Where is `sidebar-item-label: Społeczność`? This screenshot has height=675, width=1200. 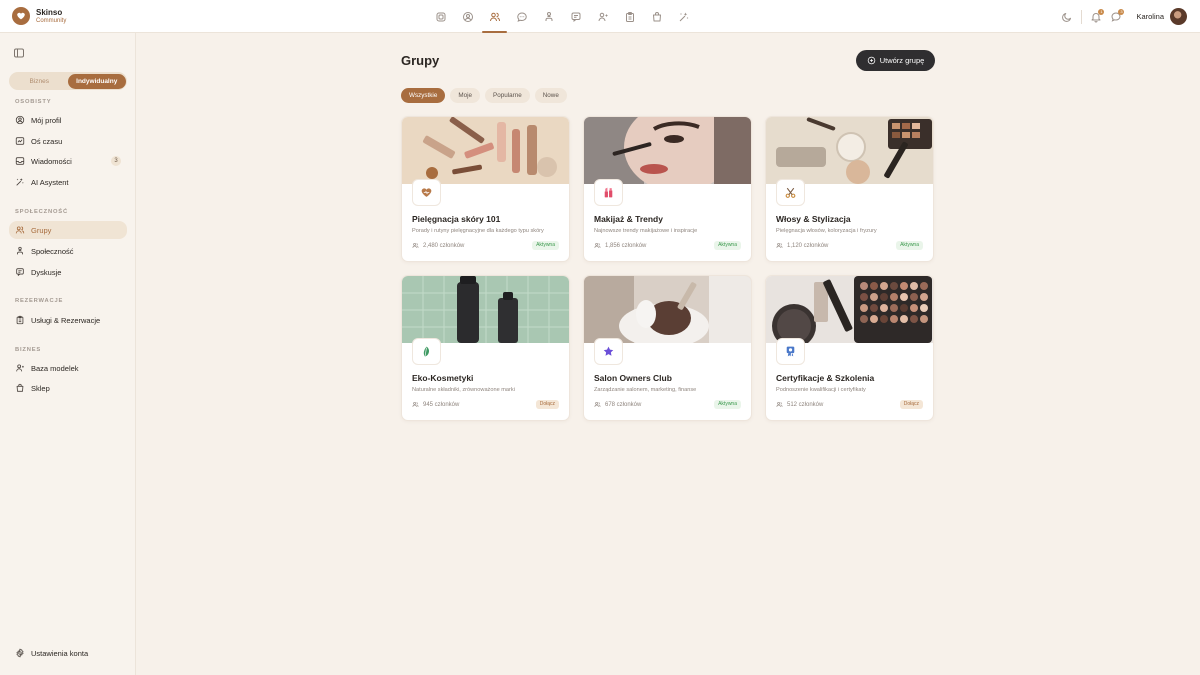 sidebar-item-label: Społeczność is located at coordinates (52, 251).